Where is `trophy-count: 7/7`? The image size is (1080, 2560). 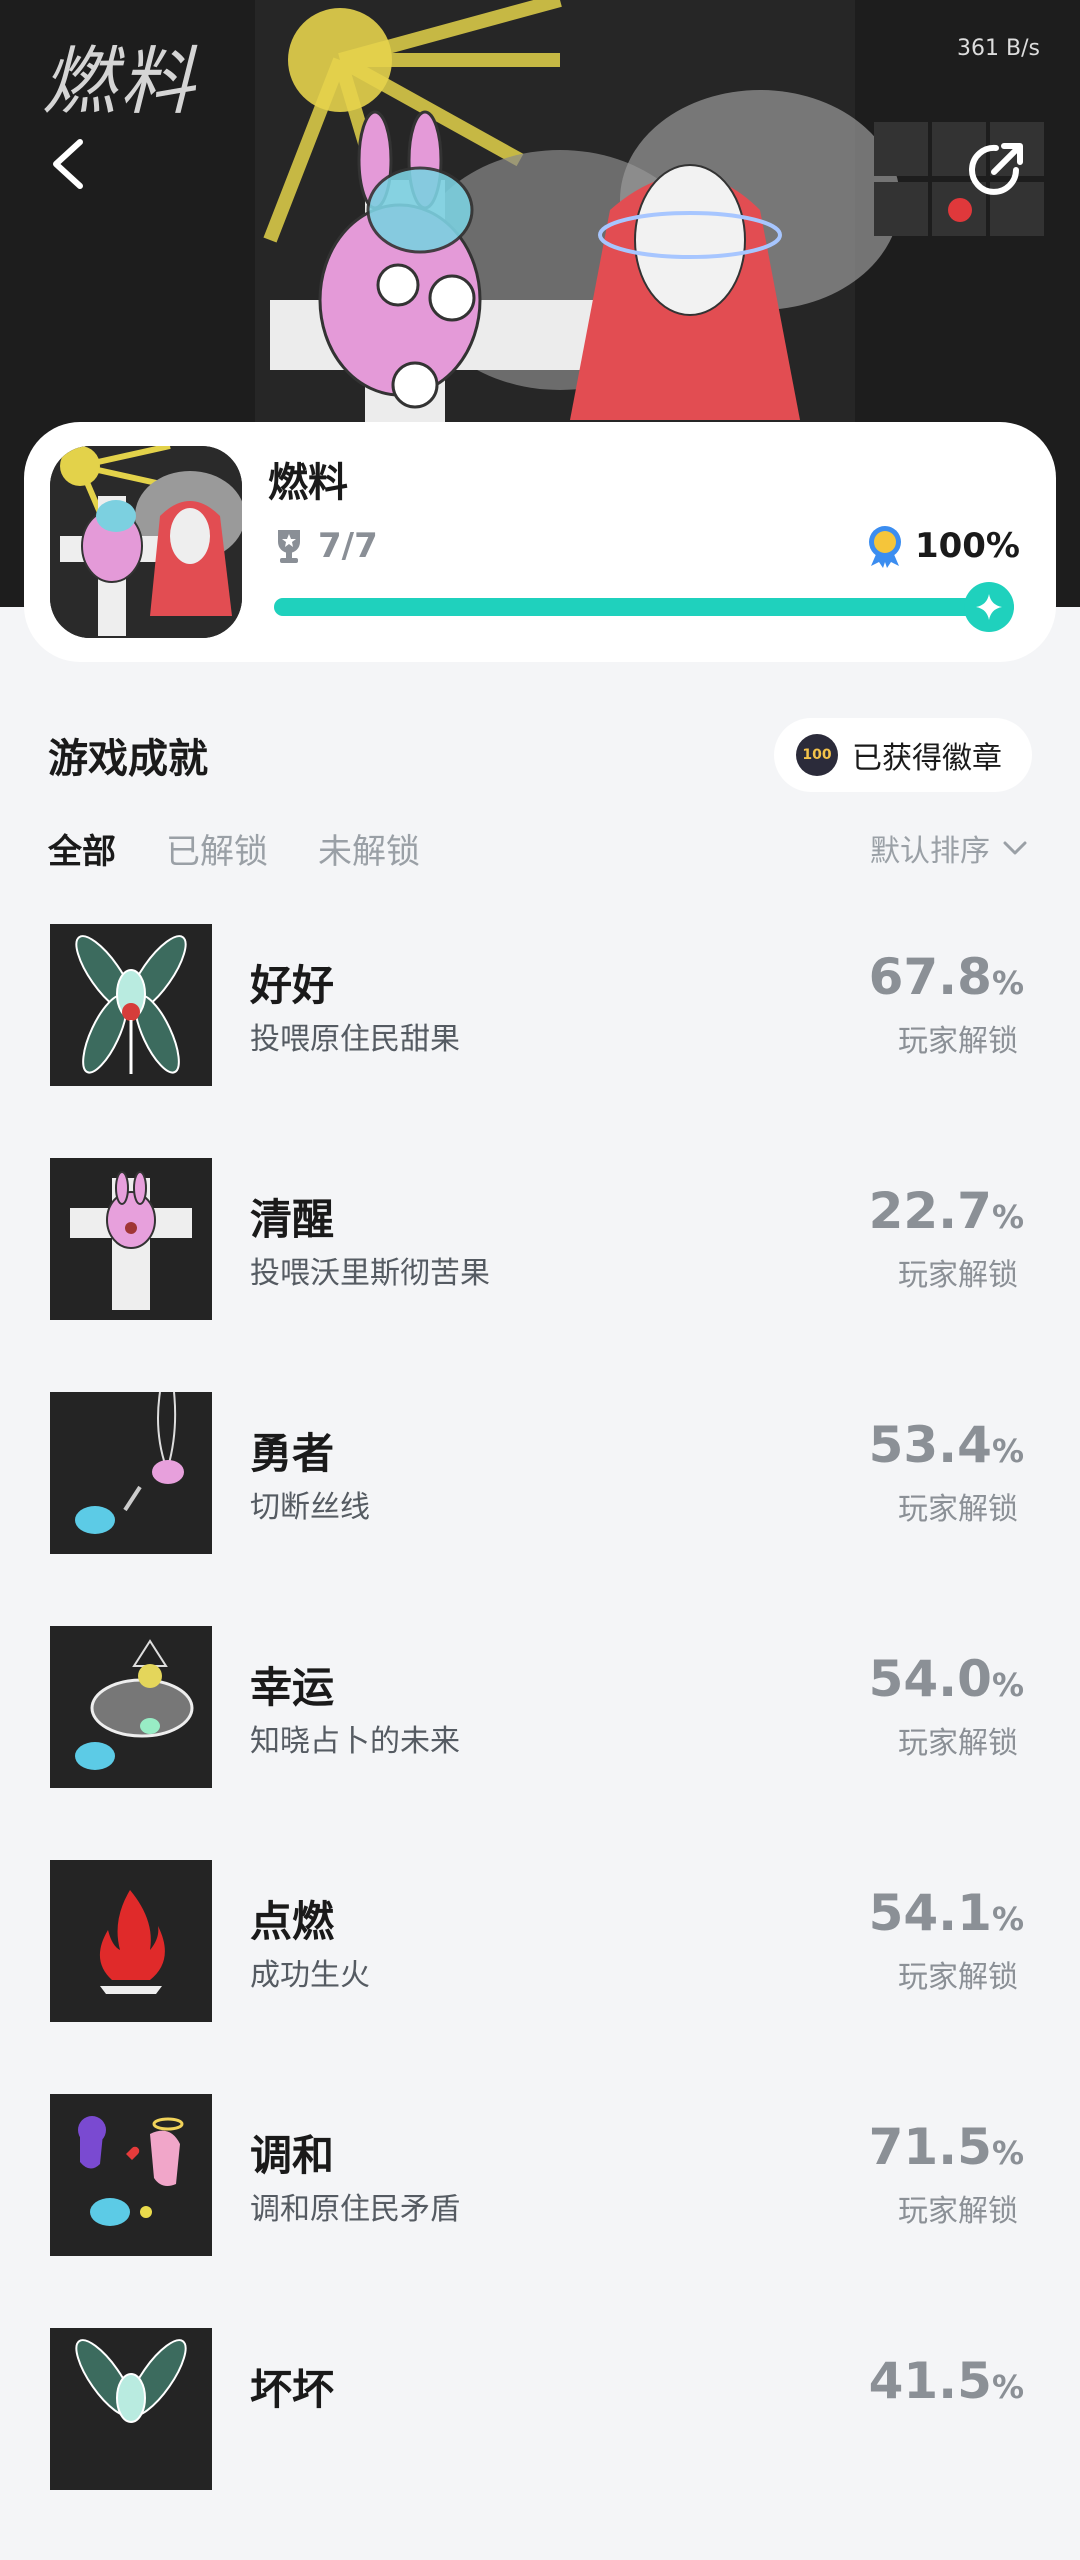
trophy-count: 7/7 is located at coordinates (348, 546).